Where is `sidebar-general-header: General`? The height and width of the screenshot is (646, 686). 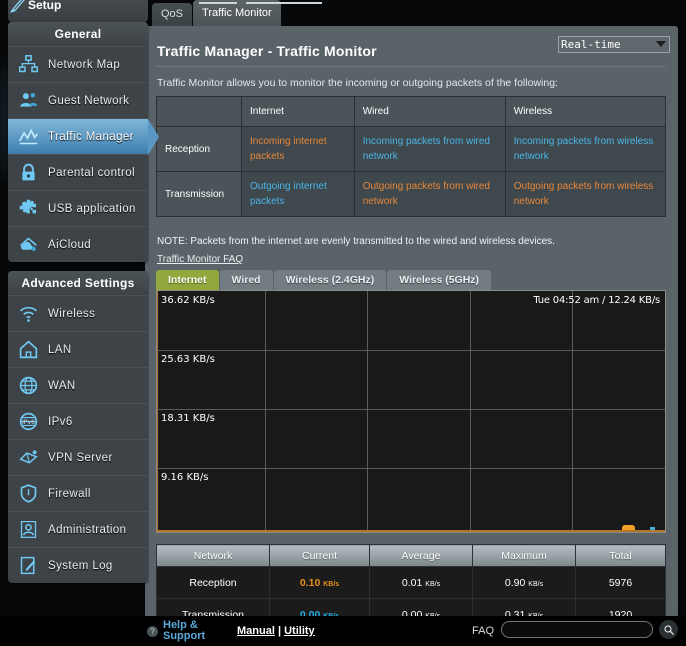
sidebar-general-header: General is located at coordinates (78, 34).